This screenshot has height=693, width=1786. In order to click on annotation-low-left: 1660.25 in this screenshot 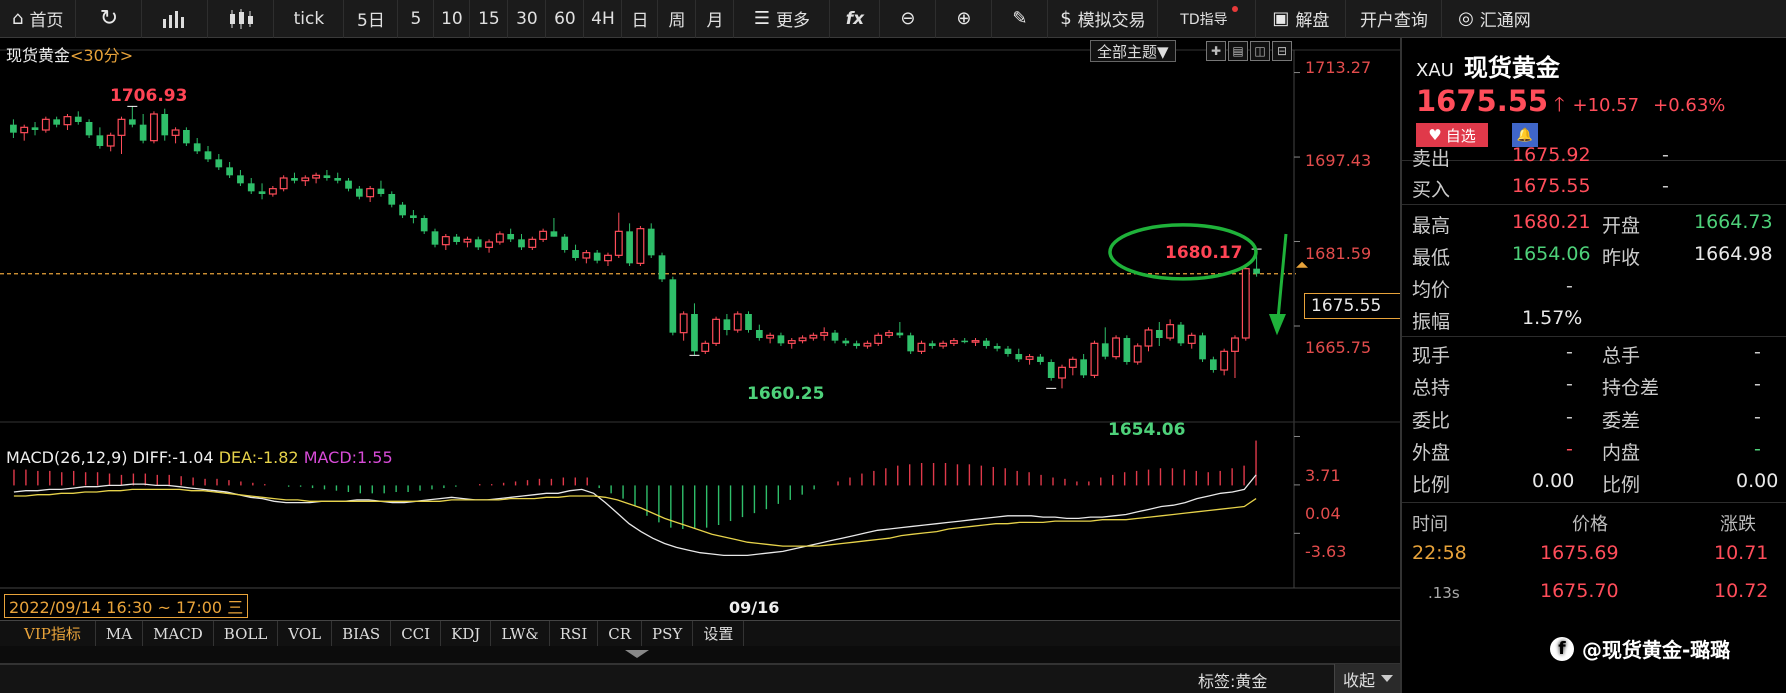, I will do `click(786, 394)`.